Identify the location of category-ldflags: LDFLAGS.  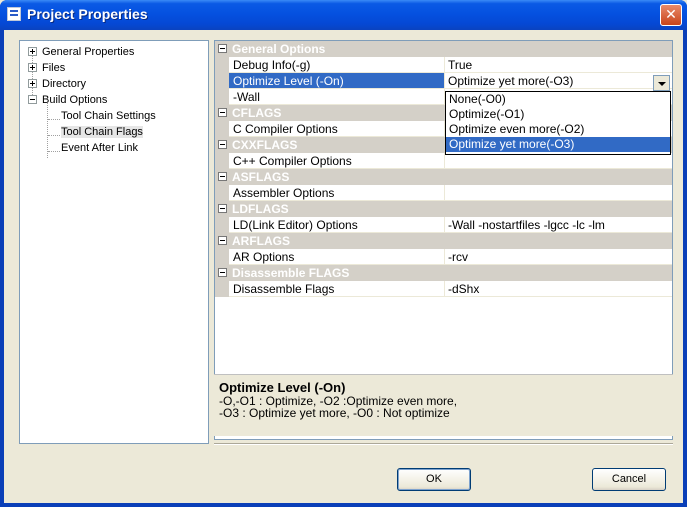
(443, 209).